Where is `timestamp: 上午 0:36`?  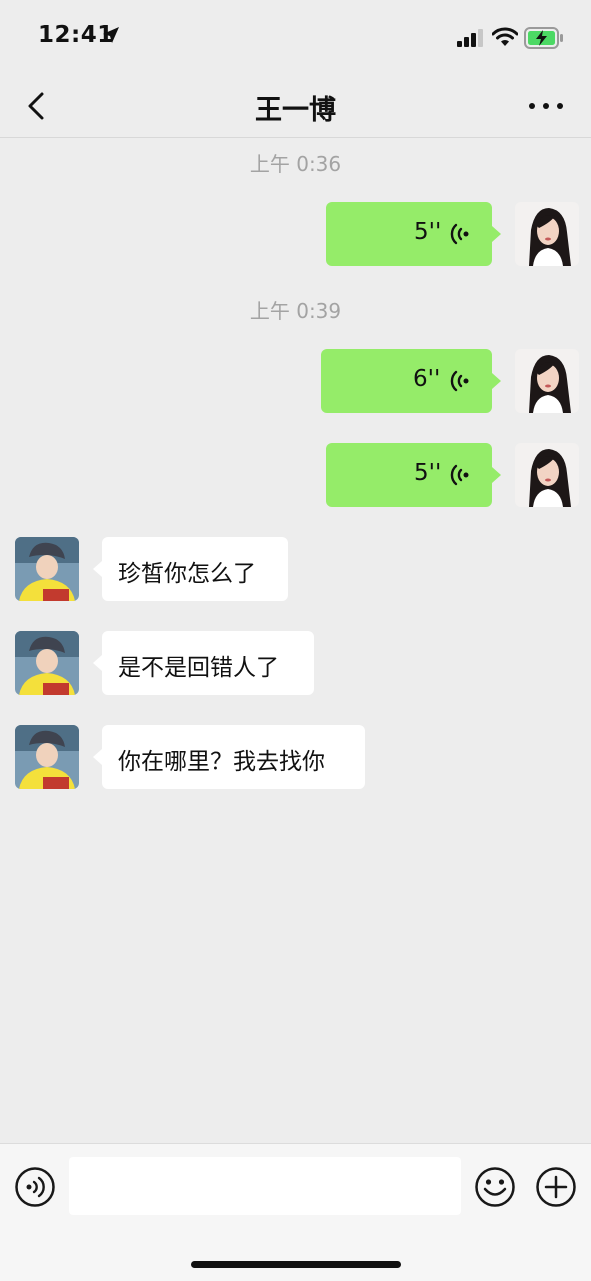
timestamp: 上午 0:36 is located at coordinates (295, 164).